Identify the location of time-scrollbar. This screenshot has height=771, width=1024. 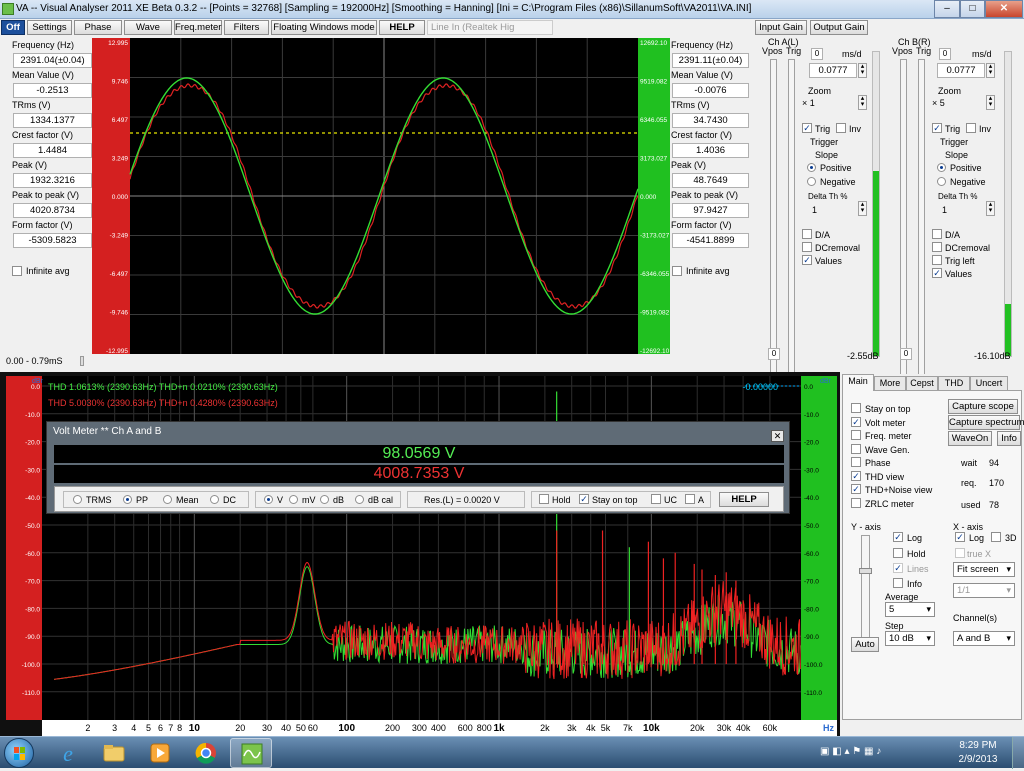
(82, 361).